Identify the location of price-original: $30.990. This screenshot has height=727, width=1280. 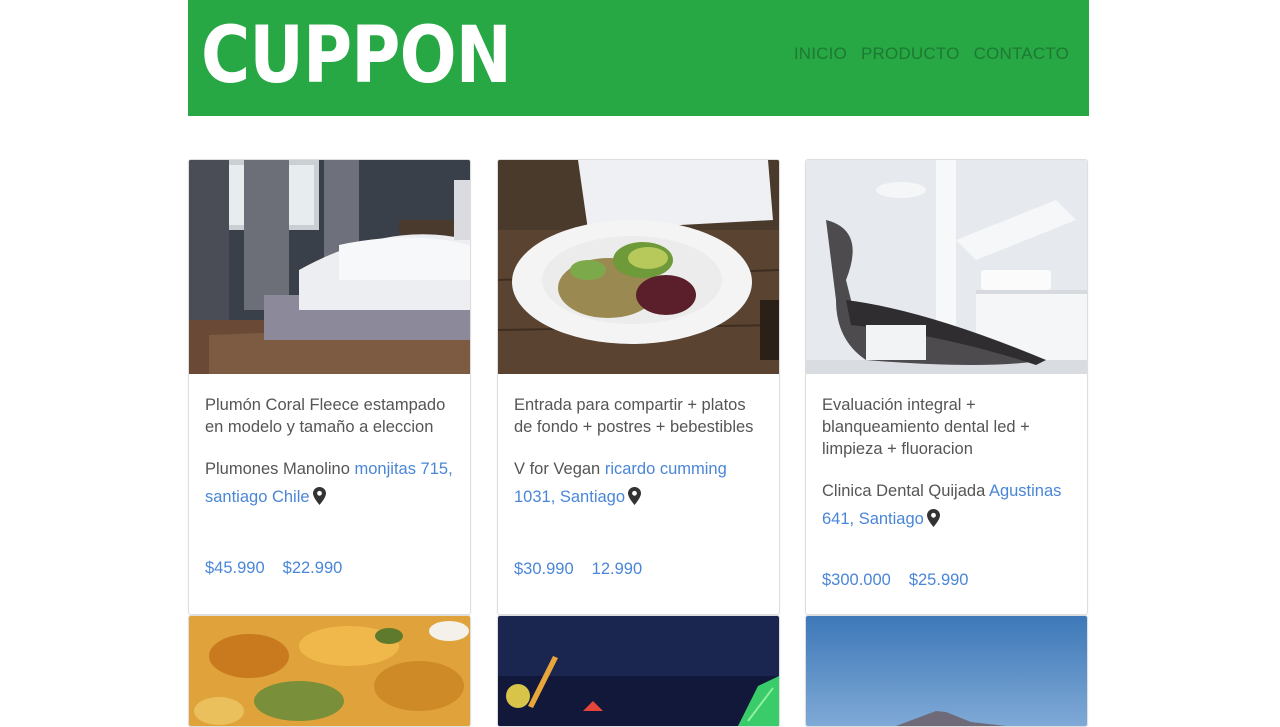
(544, 569).